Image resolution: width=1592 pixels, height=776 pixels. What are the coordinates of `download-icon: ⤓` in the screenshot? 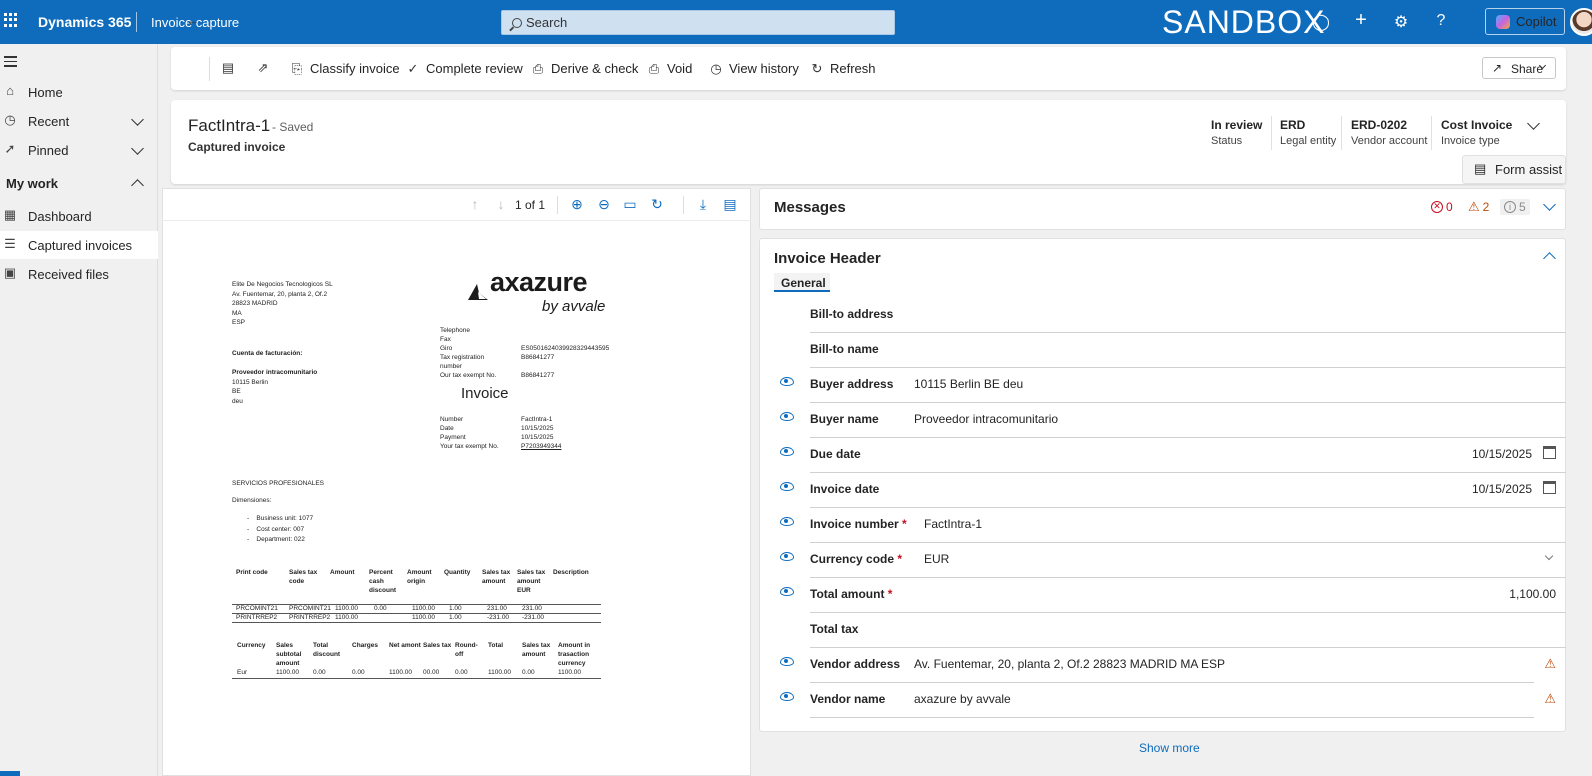 It's located at (703, 204).